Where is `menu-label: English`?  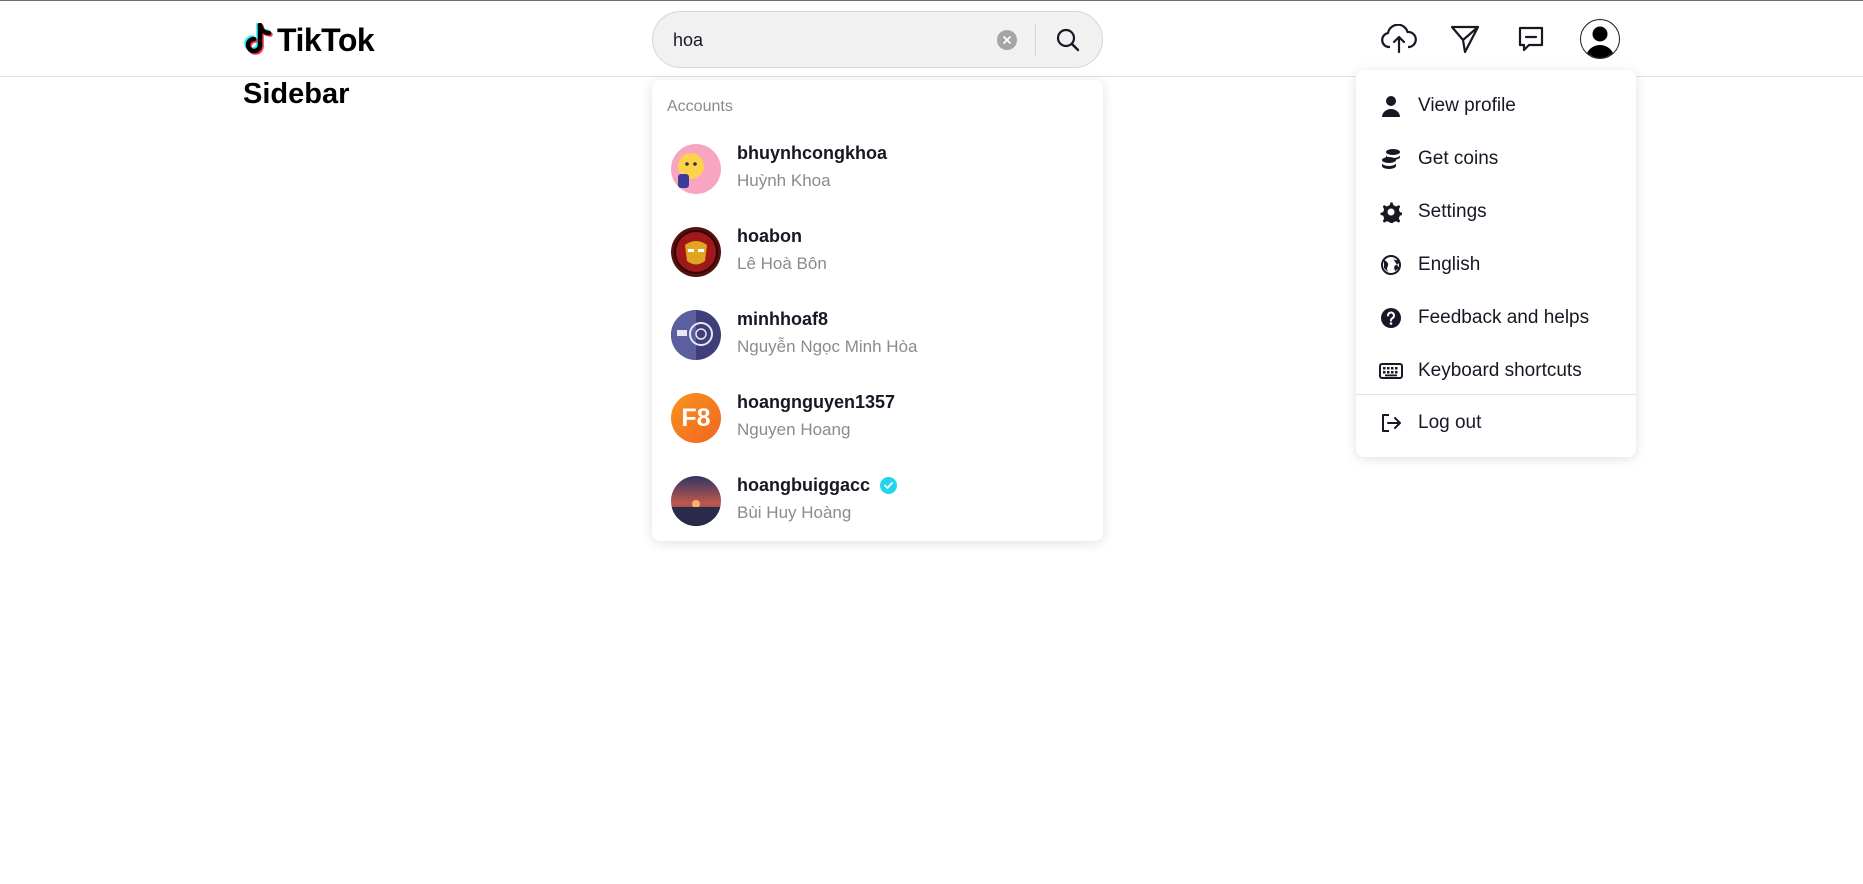
menu-label: English is located at coordinates (1449, 264).